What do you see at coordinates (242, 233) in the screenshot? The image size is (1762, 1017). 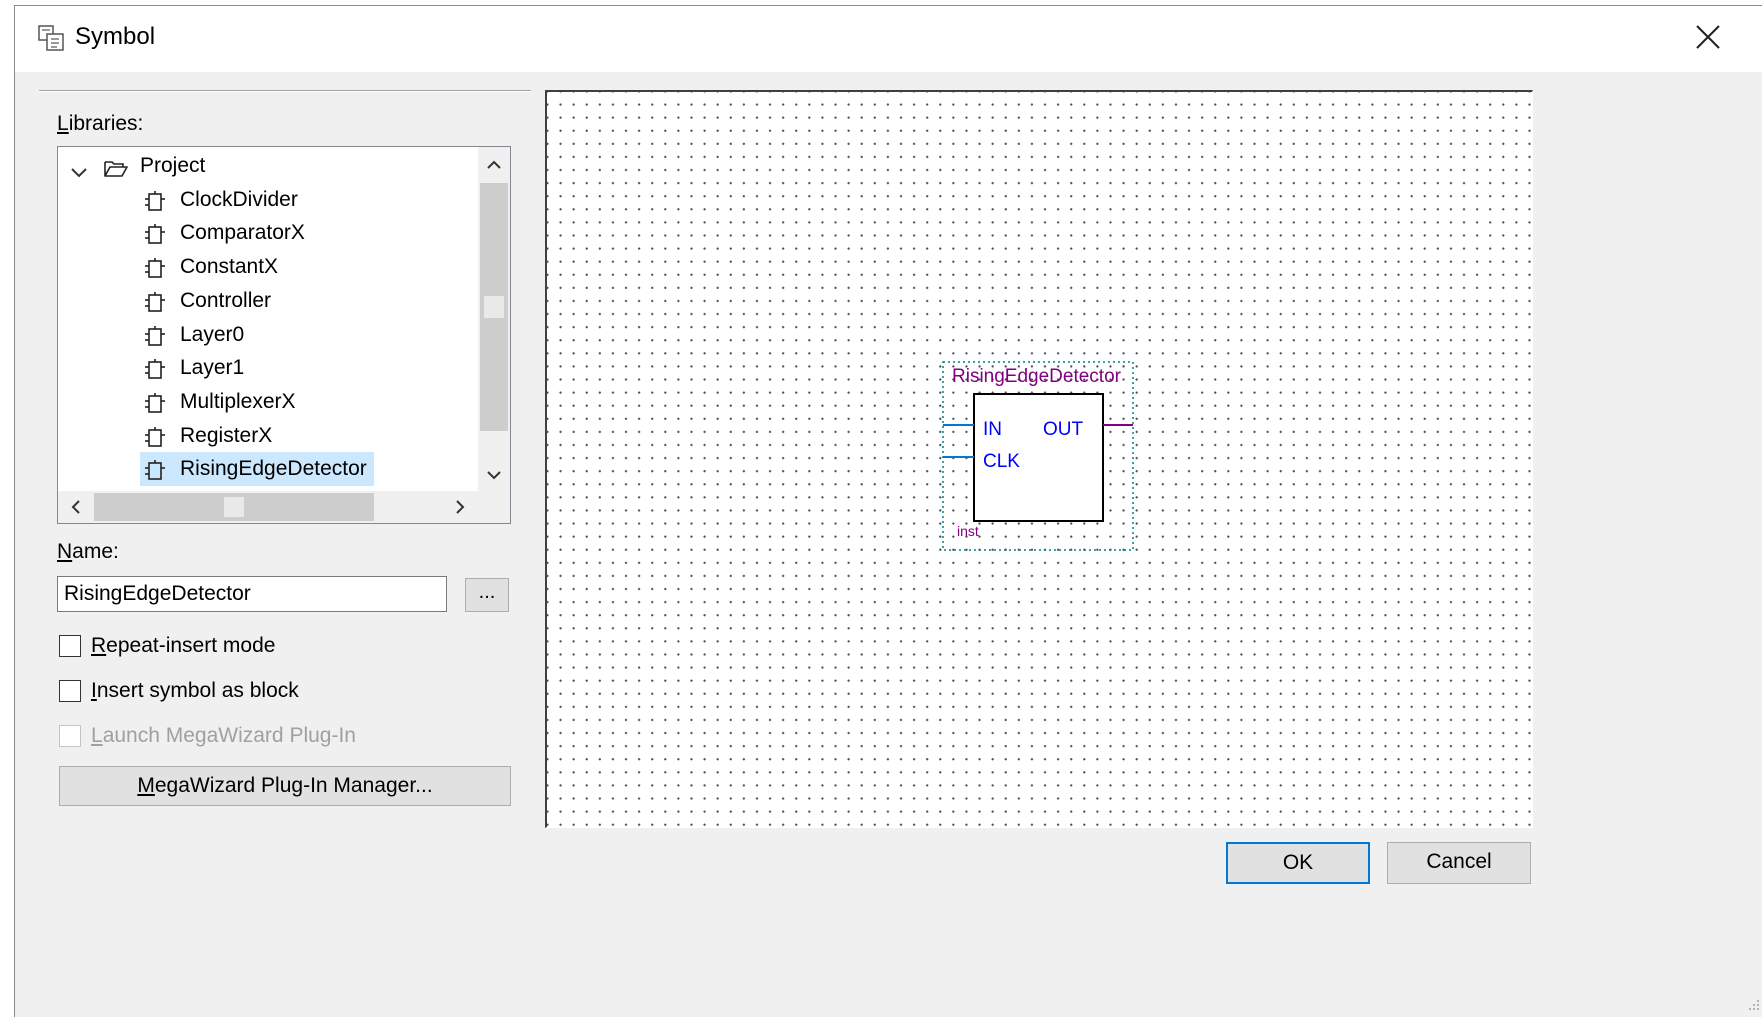 I see `tree-item-label: ComparatorX` at bounding box center [242, 233].